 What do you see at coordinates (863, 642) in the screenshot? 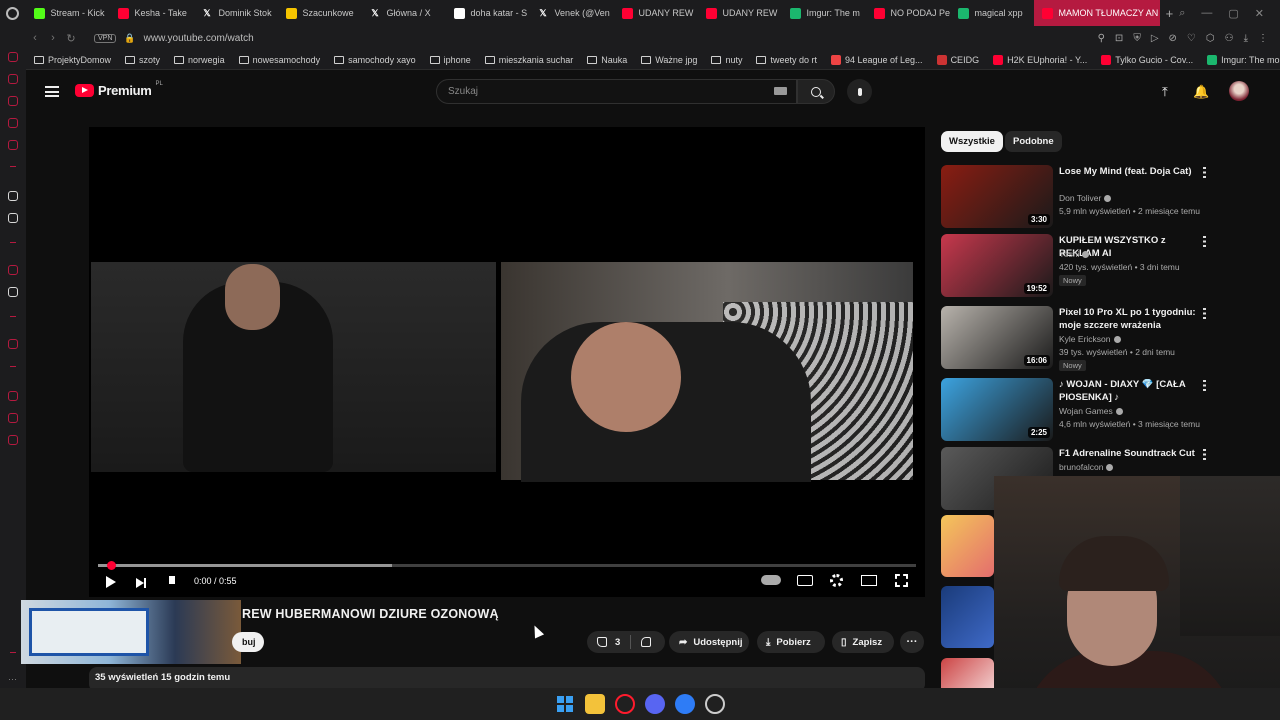
I see `save-button: ▯ Zapisz` at bounding box center [863, 642].